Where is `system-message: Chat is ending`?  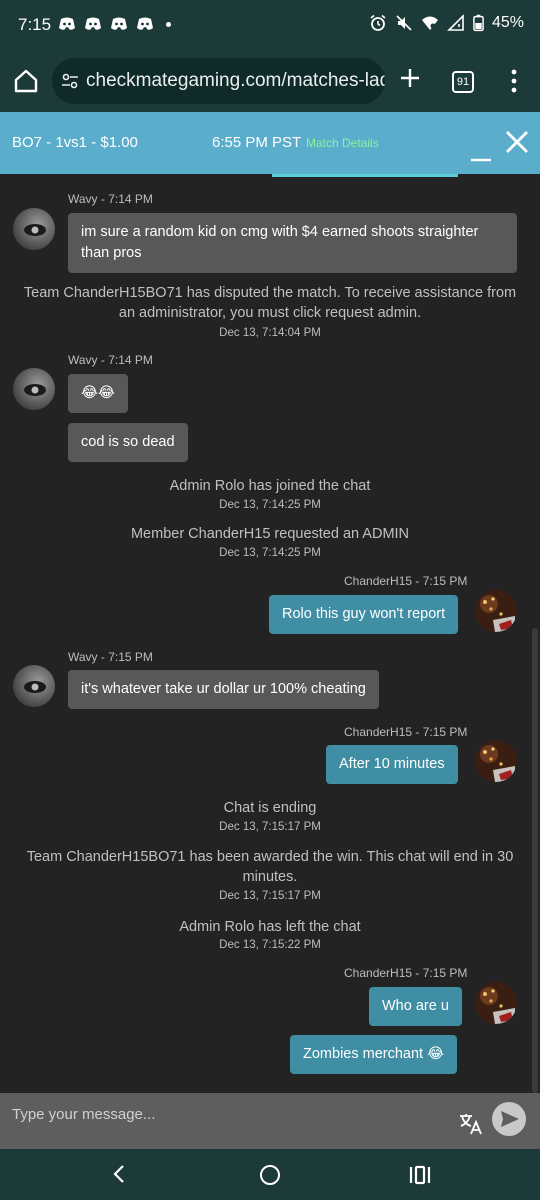 system-message: Chat is ending is located at coordinates (270, 808).